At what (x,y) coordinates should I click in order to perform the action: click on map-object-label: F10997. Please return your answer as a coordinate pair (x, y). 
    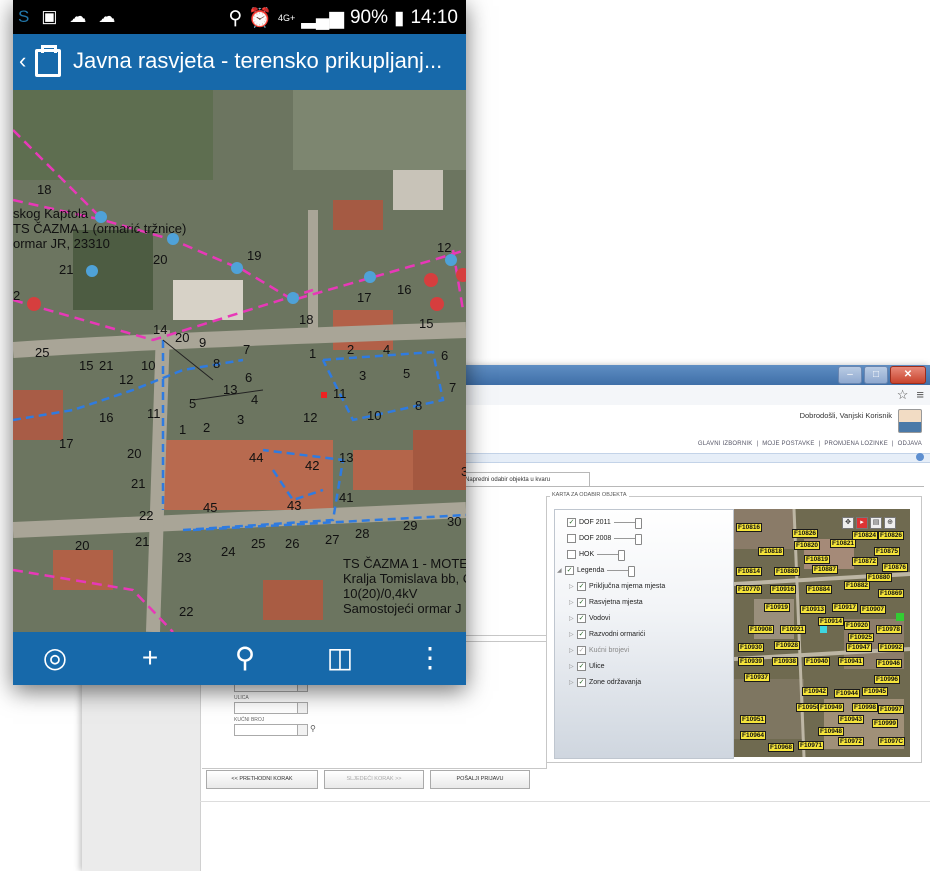
    Looking at the image, I should click on (891, 709).